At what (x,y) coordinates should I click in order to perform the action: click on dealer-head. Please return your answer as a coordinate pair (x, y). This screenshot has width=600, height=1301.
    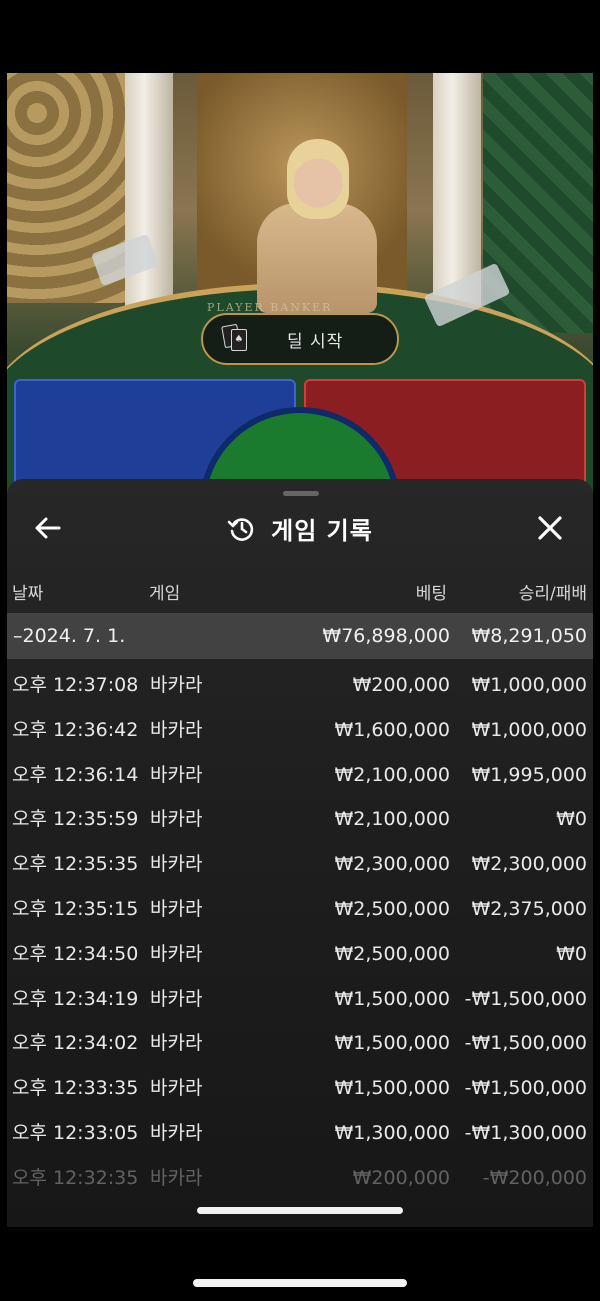
    Looking at the image, I should click on (318, 179).